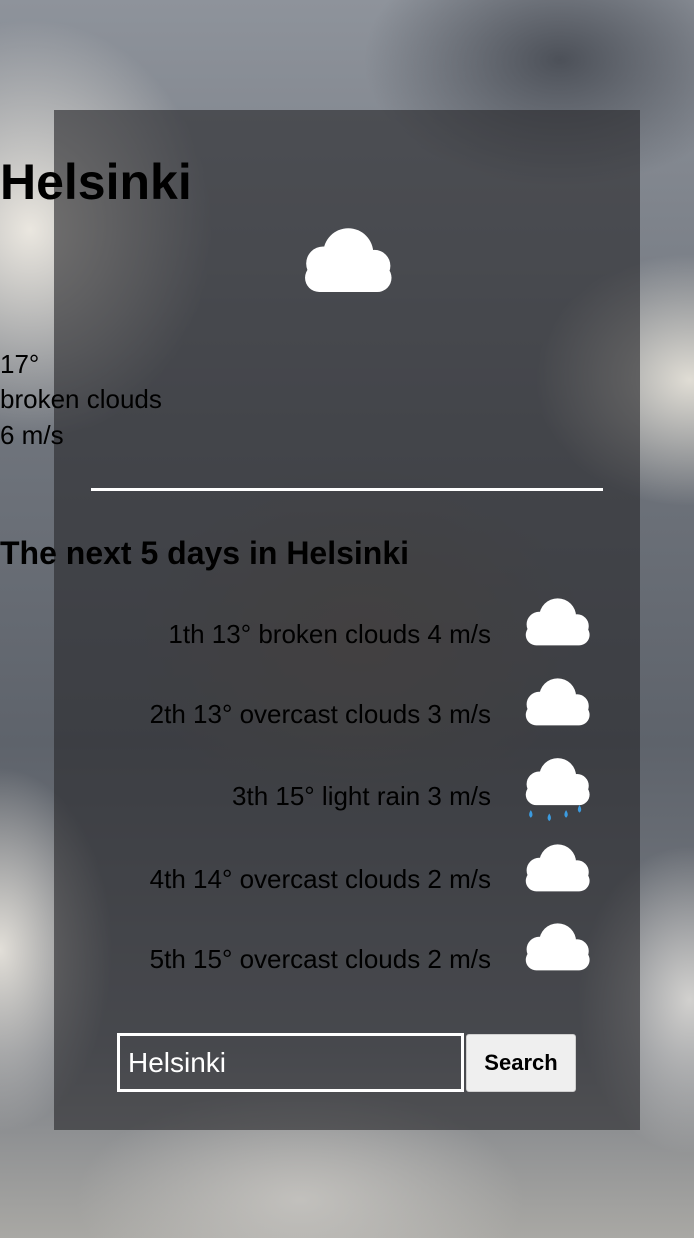  I want to click on forecast-day-3-text: 3th 15° light rain 3 m/s, so click(361, 796).